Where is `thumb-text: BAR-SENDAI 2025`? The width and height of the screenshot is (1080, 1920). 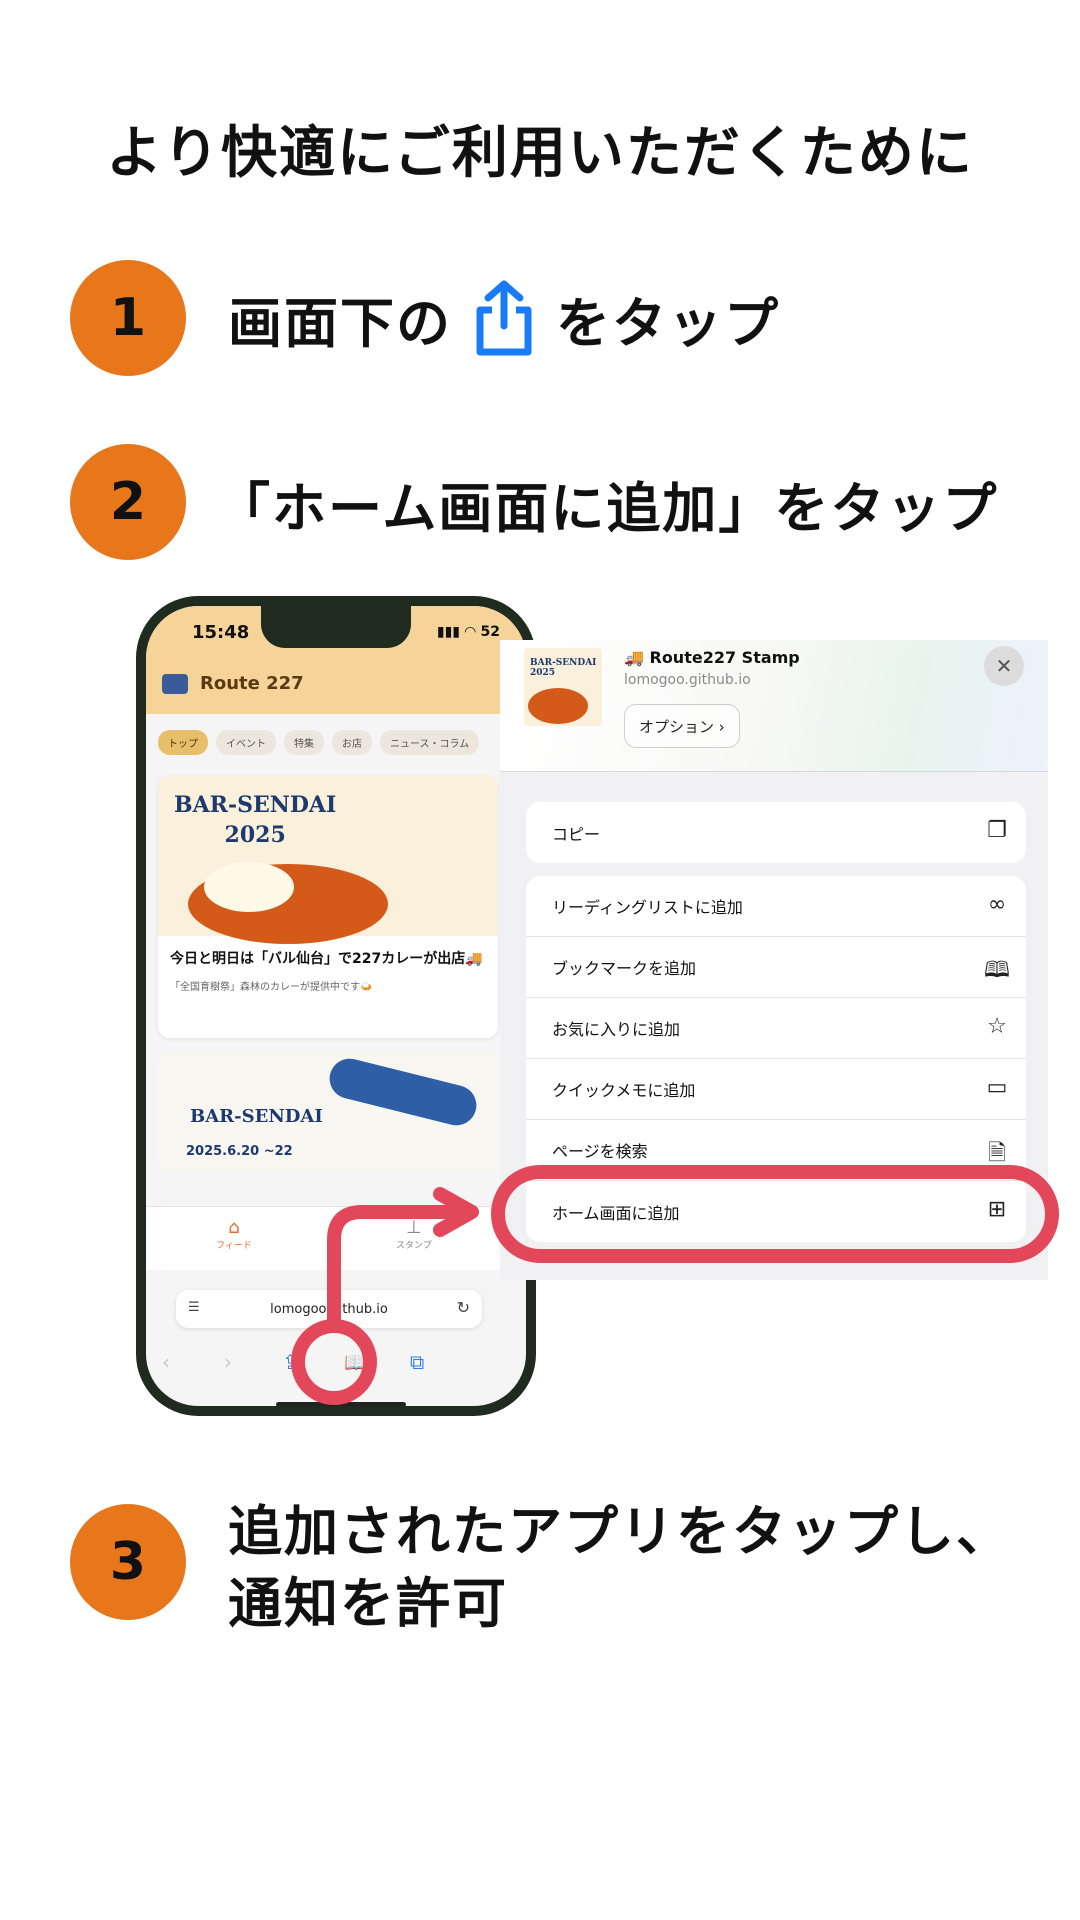
thumb-text: BAR-SENDAI 2025 is located at coordinates (563, 668).